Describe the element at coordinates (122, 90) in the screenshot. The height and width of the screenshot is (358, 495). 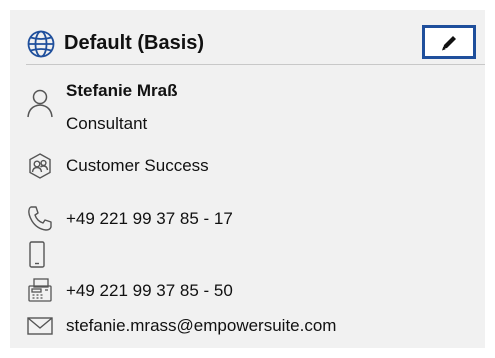
I see `contact-name: Stefanie Mraß` at that location.